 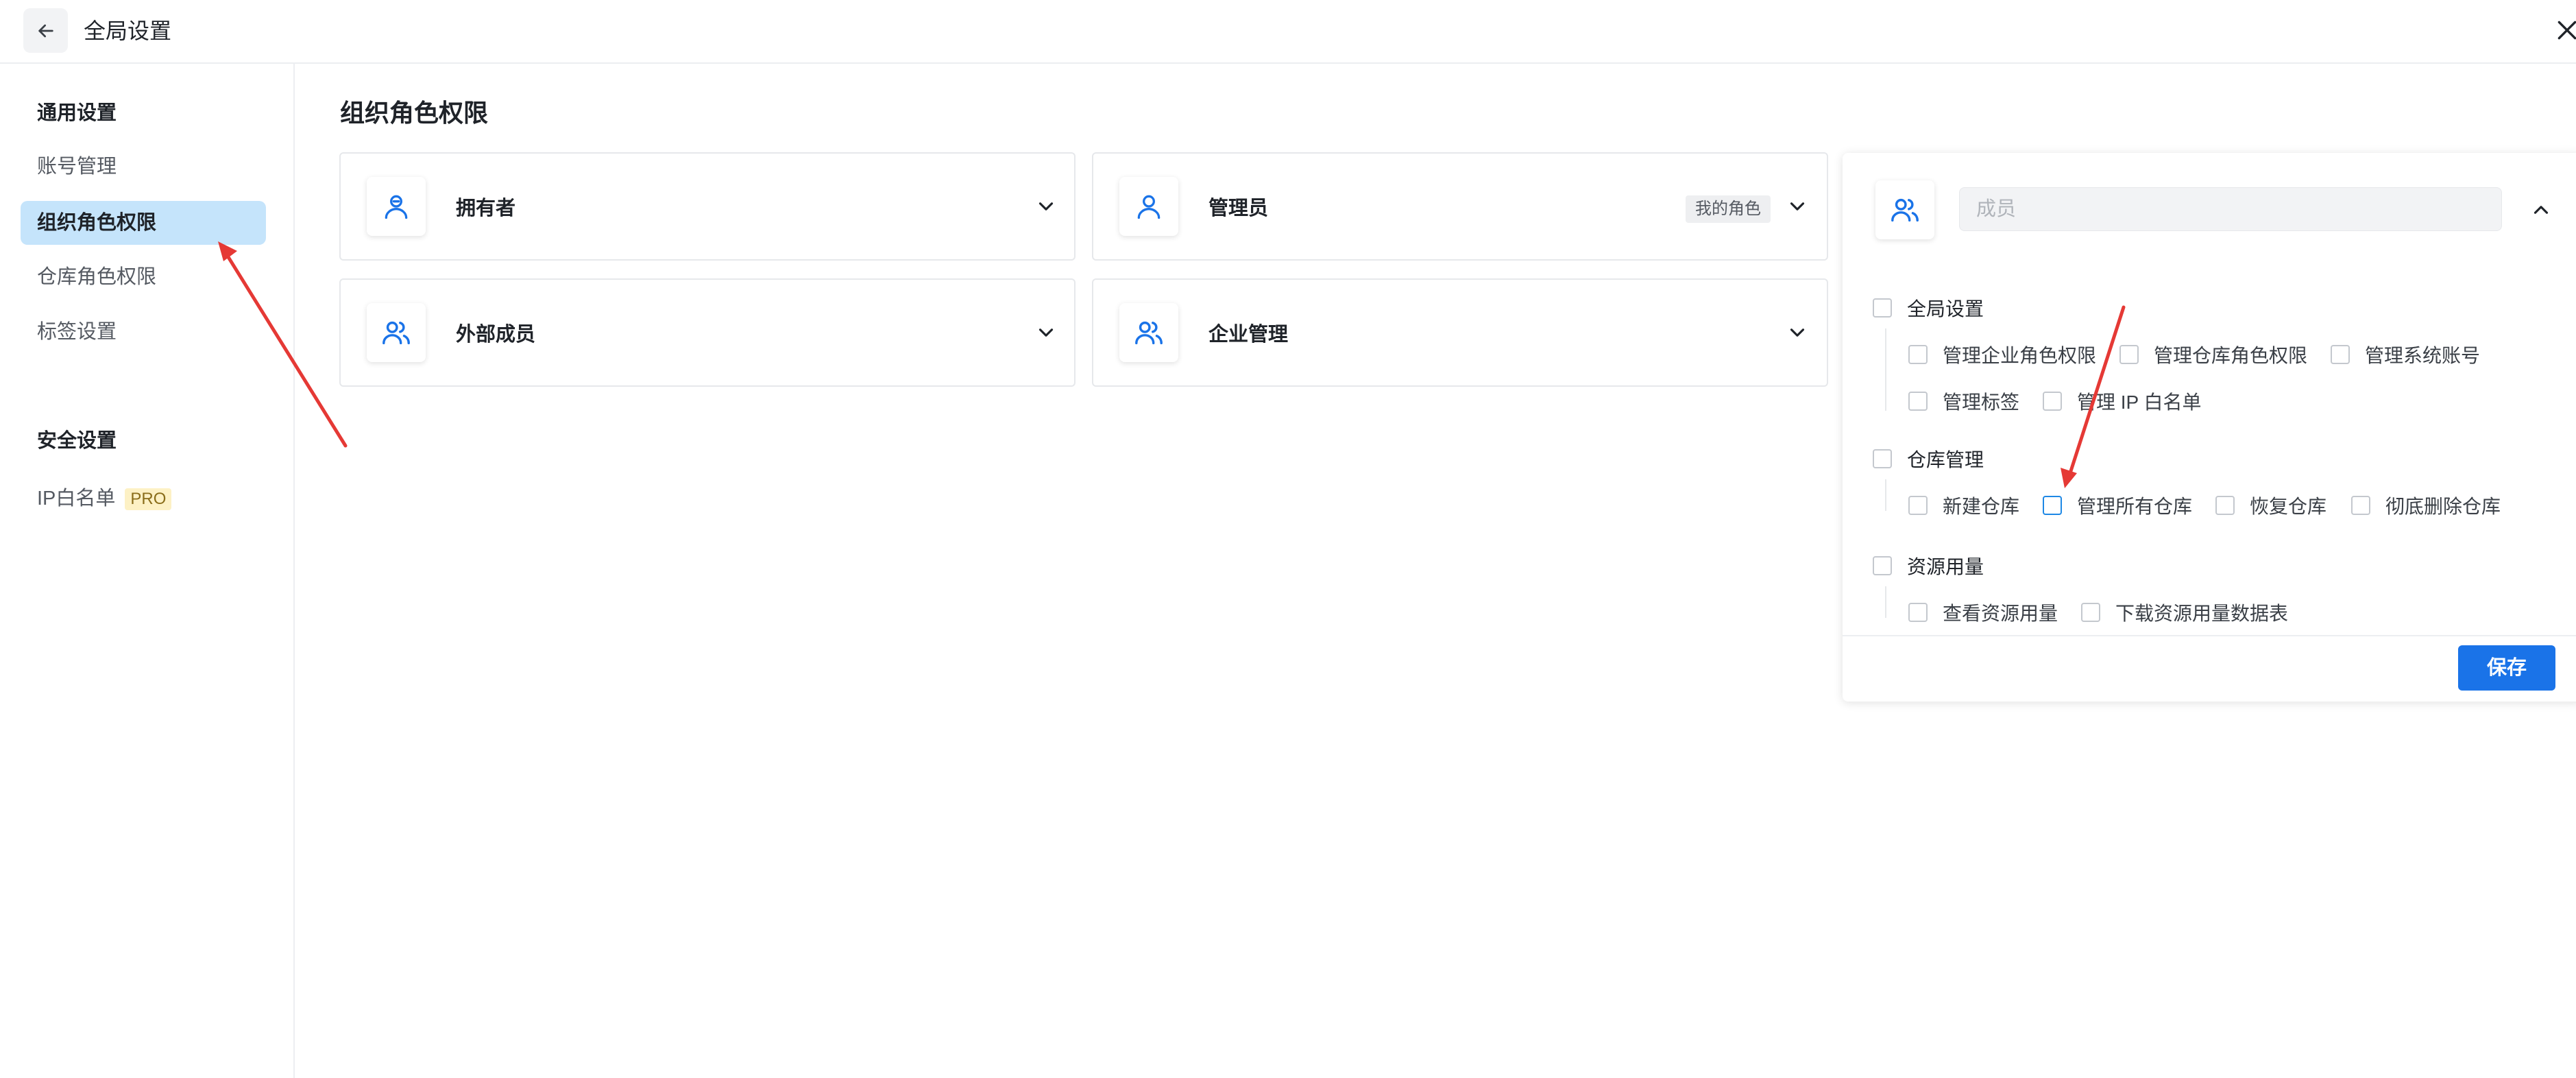 What do you see at coordinates (77, 167) in the screenshot?
I see `sidebar-item-label: 账号管理` at bounding box center [77, 167].